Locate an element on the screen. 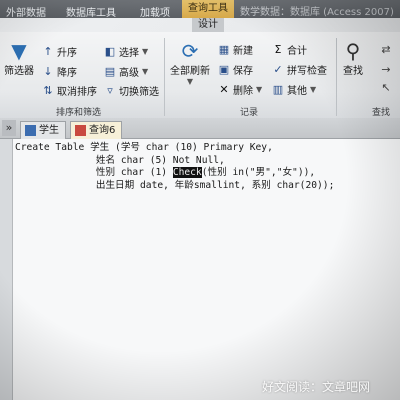  funnel-icon: ▼ is located at coordinates (19, 51).